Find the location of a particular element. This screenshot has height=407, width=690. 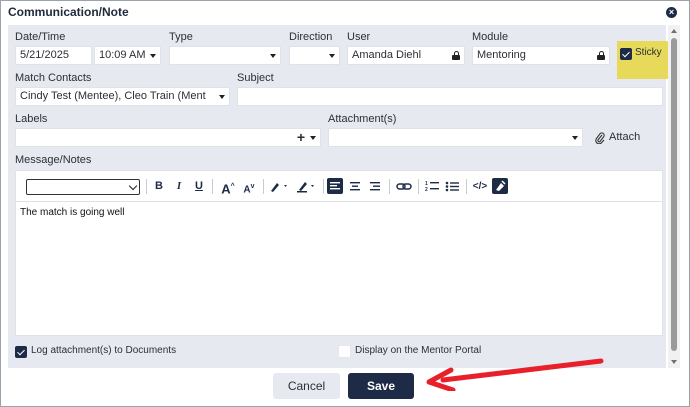

display-portal-checkbox is located at coordinates (344, 351).